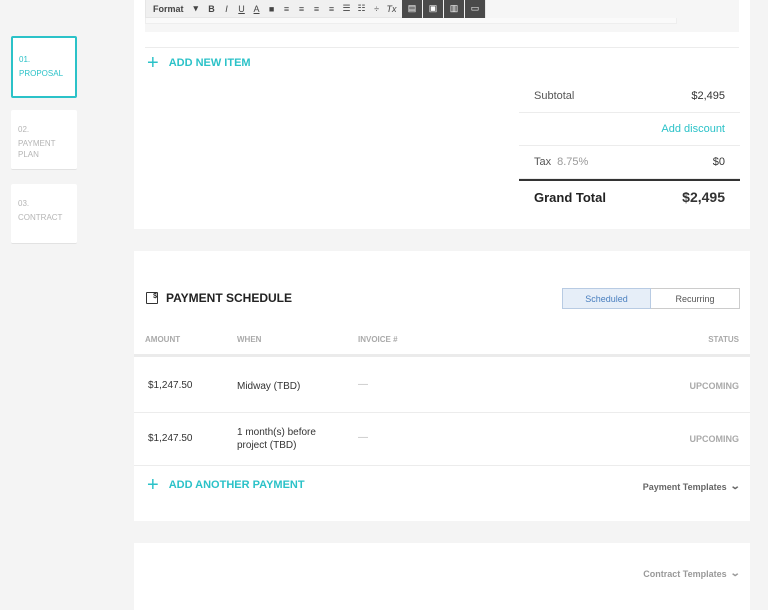 This screenshot has height=610, width=768. I want to click on payment-table-header: AMOUNT WHEN INVOICE # STATUS, so click(442, 343).